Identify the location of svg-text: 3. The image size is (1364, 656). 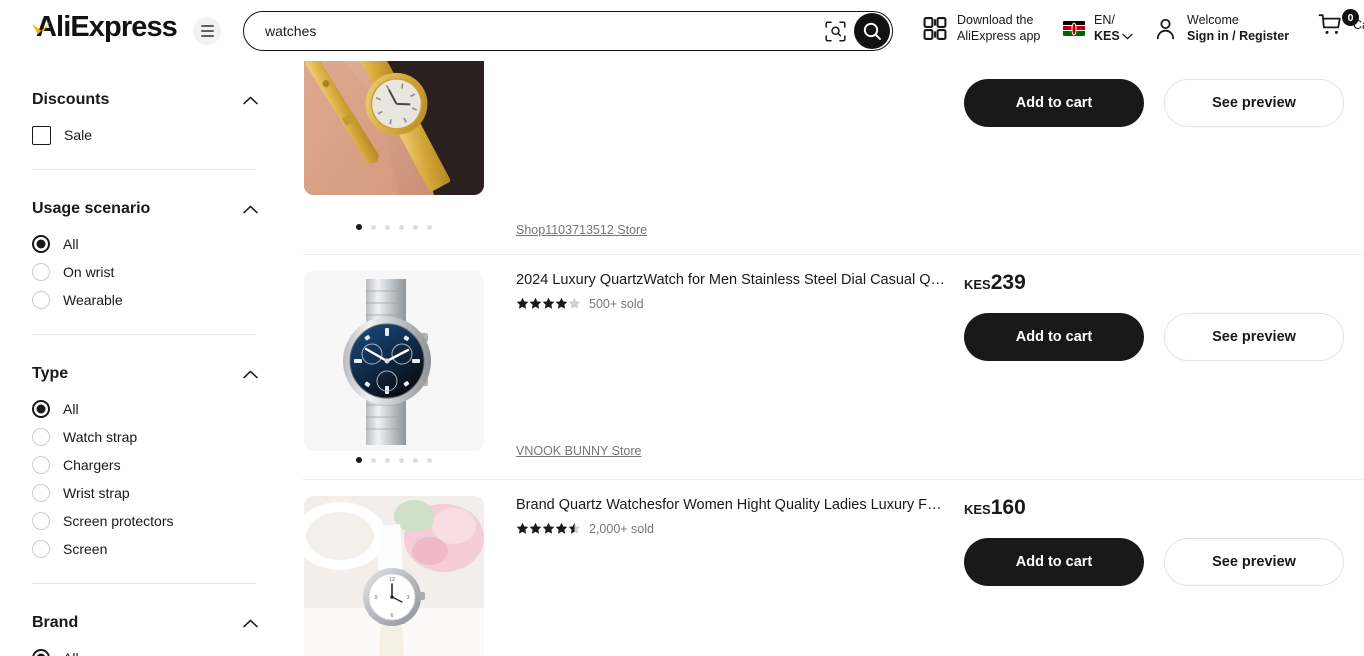
(407, 598).